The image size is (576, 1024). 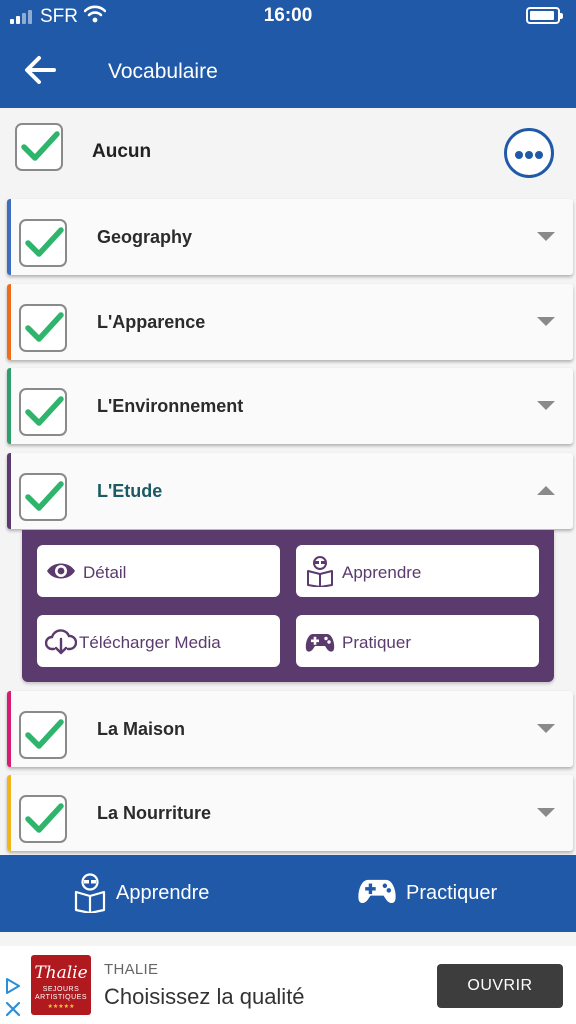 I want to click on logo-name: Thalie, so click(x=61, y=973).